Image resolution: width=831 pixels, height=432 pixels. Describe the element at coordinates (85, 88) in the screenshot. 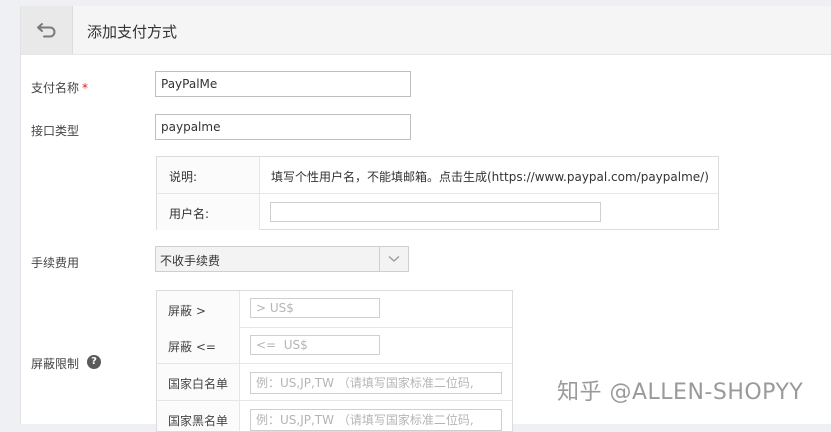

I see `required-mark: *` at that location.